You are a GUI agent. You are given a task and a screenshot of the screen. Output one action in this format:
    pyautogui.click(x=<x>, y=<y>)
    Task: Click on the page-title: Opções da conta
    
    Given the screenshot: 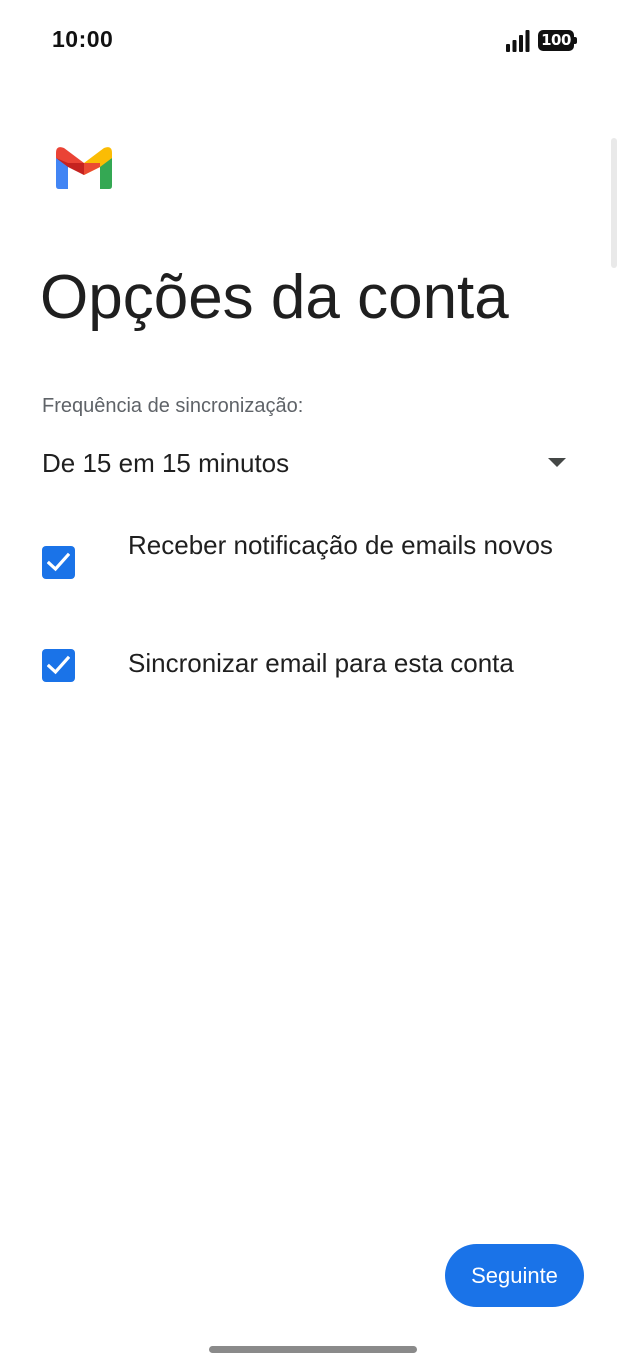 What is the action you would take?
    pyautogui.click(x=274, y=297)
    